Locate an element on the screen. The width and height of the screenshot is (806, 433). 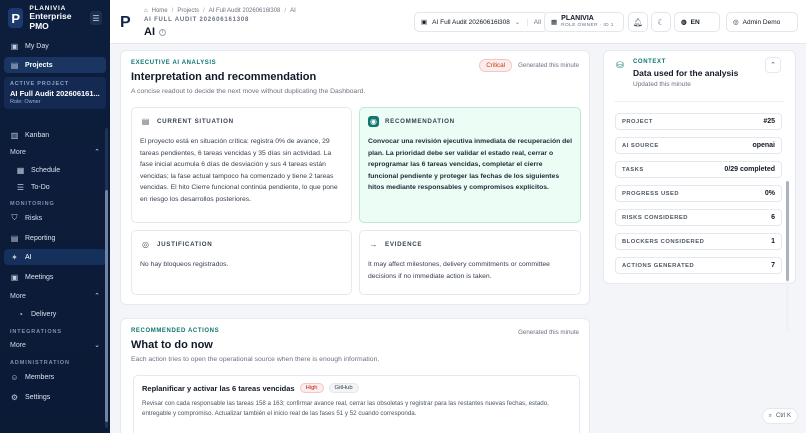
sidebar-item-label: Meetings is located at coordinates (39, 277).